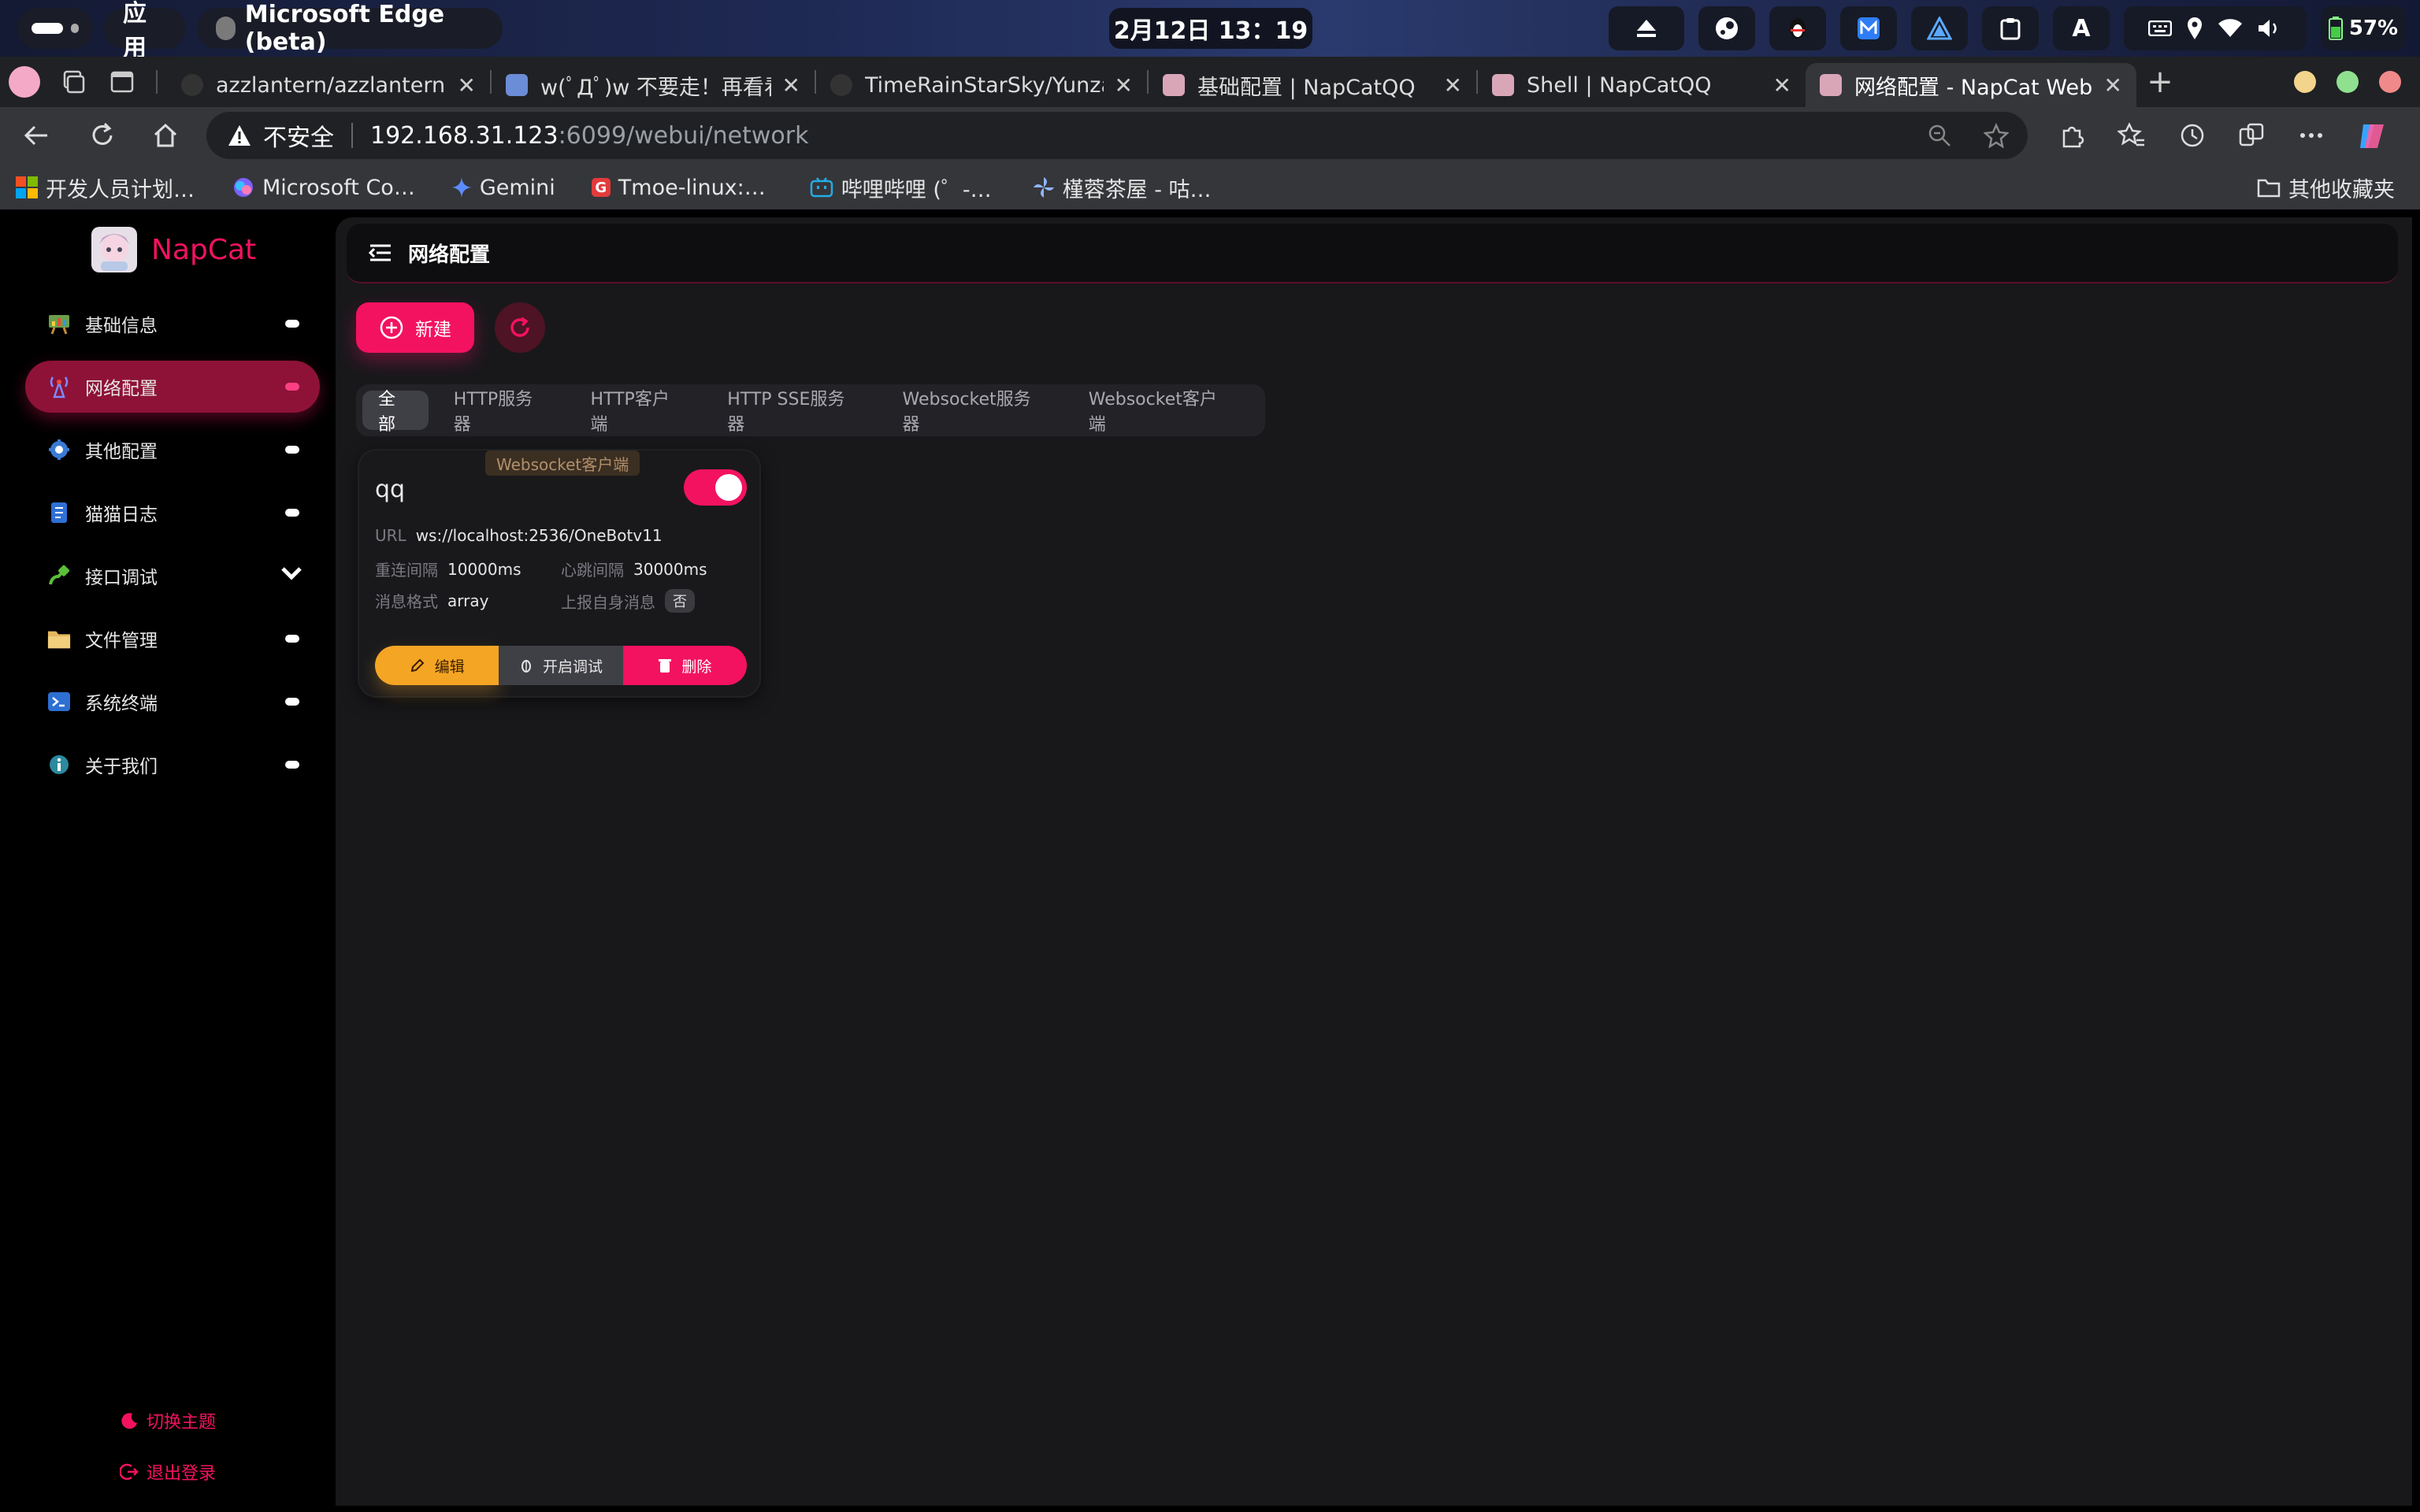  What do you see at coordinates (2390, 82) in the screenshot?
I see `close-window-icon` at bounding box center [2390, 82].